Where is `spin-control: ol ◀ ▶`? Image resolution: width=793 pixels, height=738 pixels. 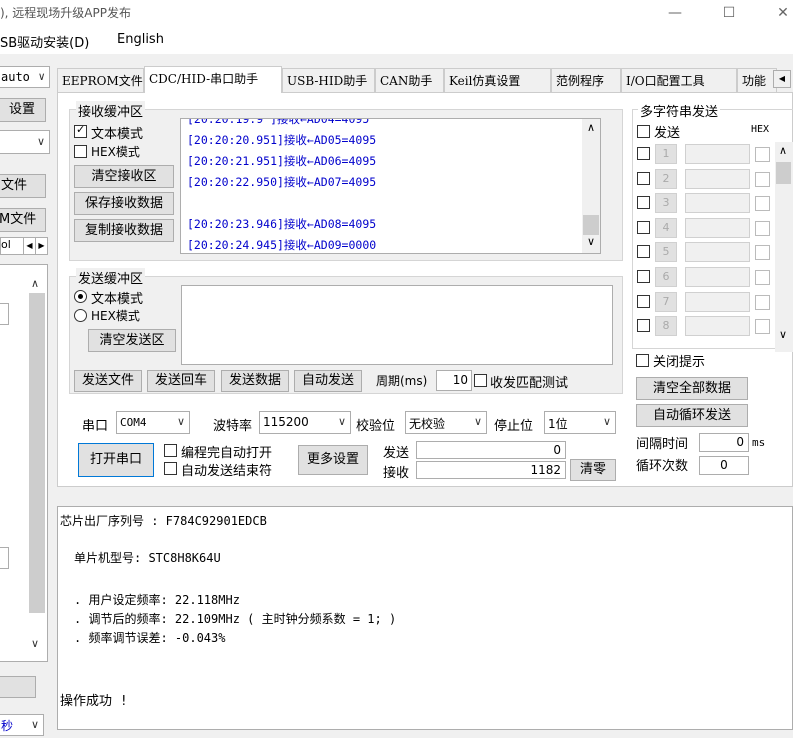
spin-control: ol ◀ ▶ is located at coordinates (24, 246).